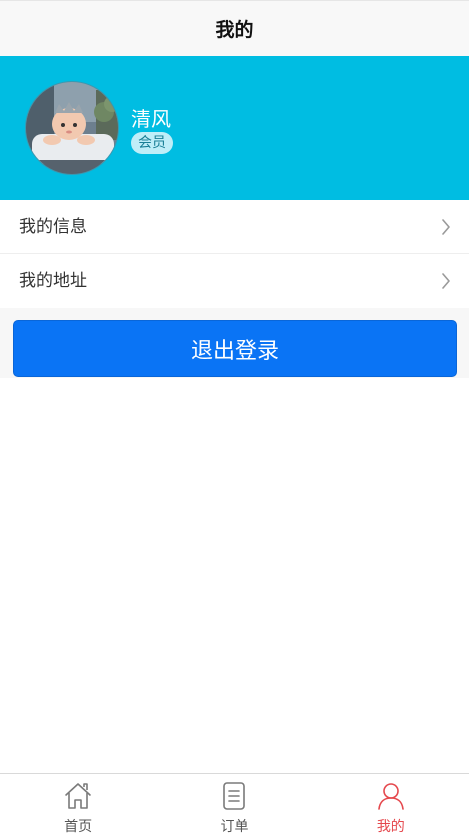 This screenshot has width=469, height=835. What do you see at coordinates (53, 281) in the screenshot?
I see `menu-item-label: 我的地址` at bounding box center [53, 281].